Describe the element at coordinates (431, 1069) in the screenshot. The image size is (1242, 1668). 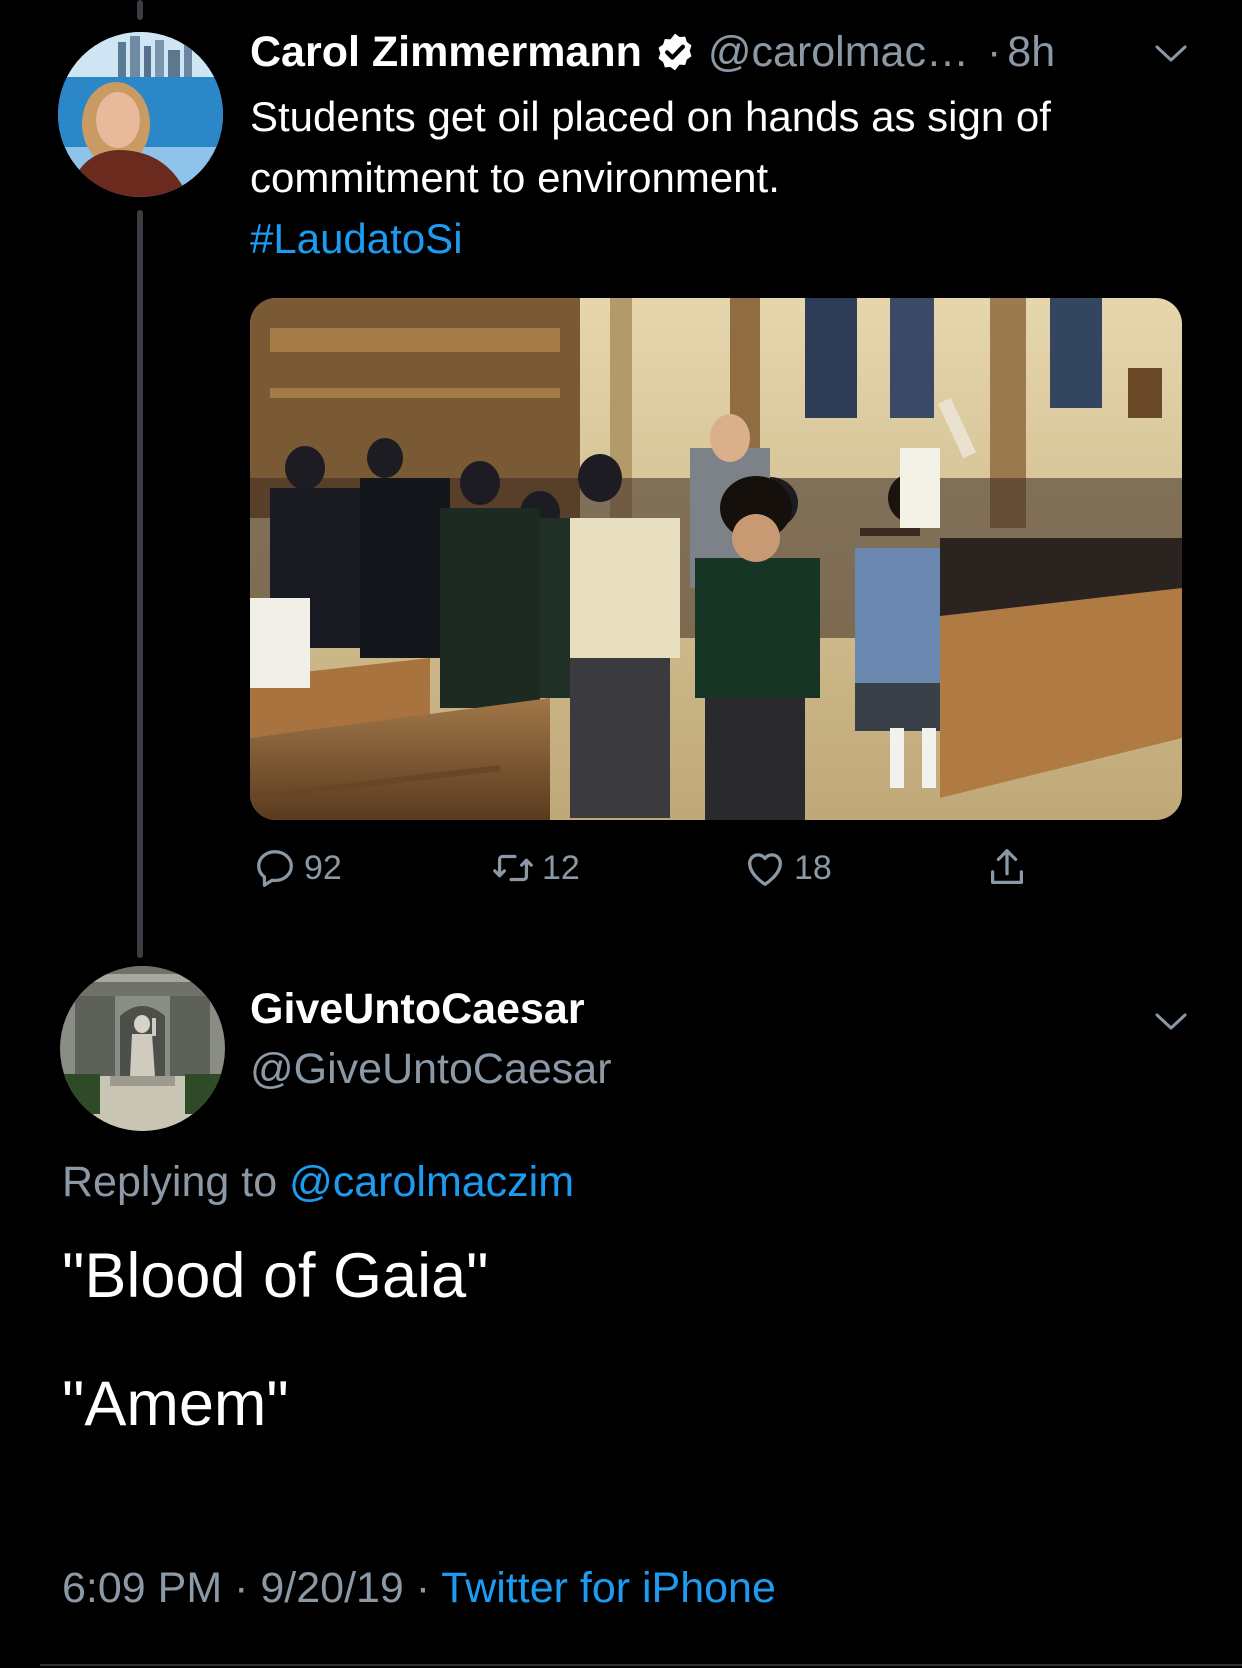
I see `reply-author-handle: @GiveUntoCaesar` at that location.